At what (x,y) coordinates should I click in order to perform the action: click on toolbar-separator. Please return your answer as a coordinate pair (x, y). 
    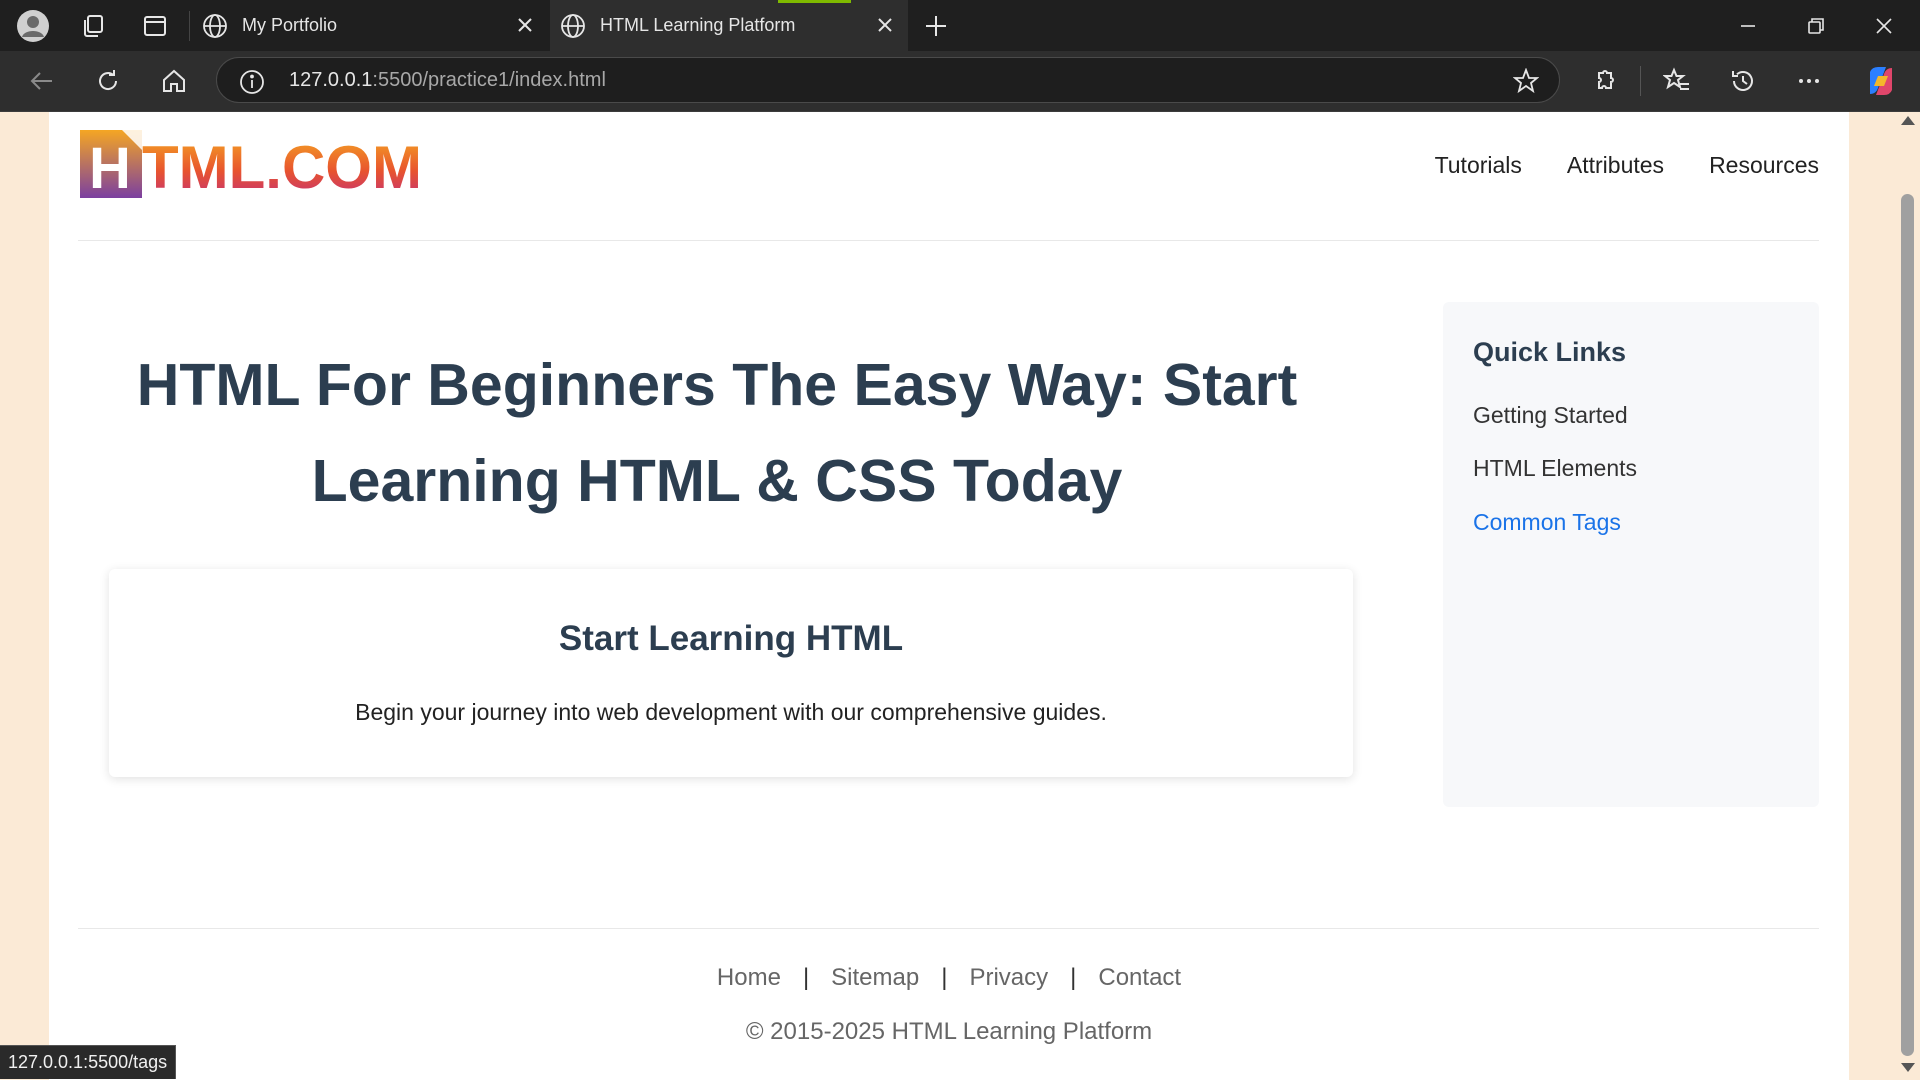
    Looking at the image, I should click on (1640, 81).